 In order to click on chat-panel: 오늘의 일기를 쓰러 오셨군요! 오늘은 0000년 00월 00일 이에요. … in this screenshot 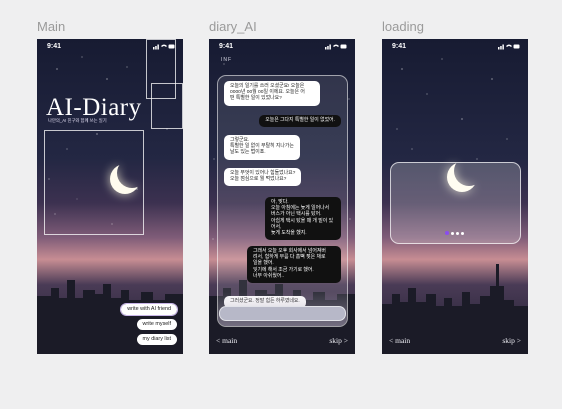, I will do `click(282, 201)`.